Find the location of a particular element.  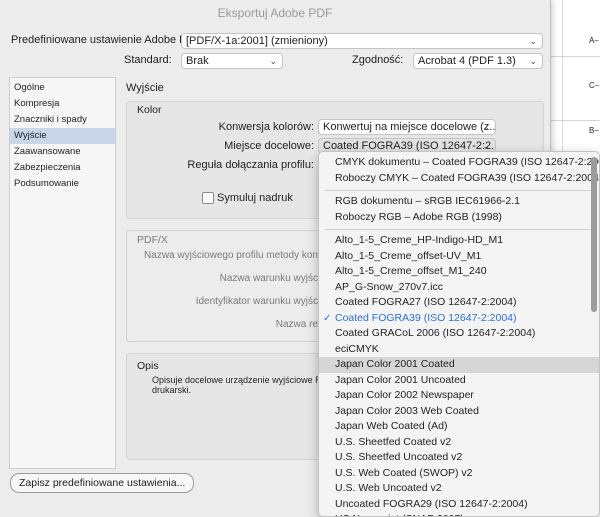

compat-value: Acrobat 4 (PDF 1.3) is located at coordinates (467, 61).